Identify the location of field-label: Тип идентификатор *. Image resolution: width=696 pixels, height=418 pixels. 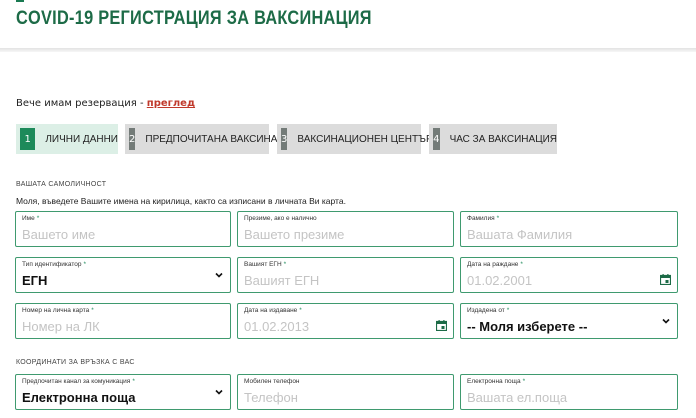
(54, 264).